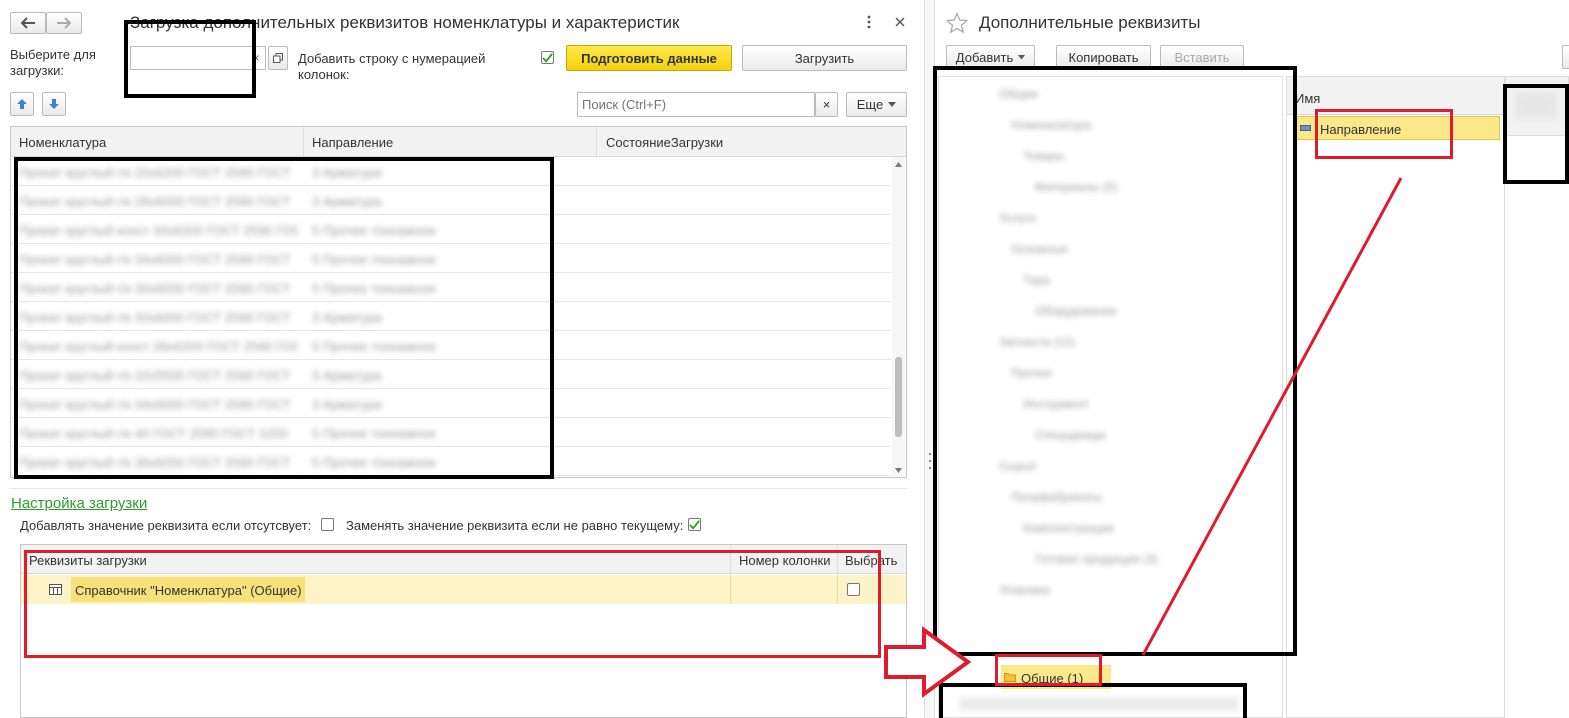 The width and height of the screenshot is (1569, 718). Describe the element at coordinates (1272, 416) in the screenshot. I see `annotation-line` at that location.